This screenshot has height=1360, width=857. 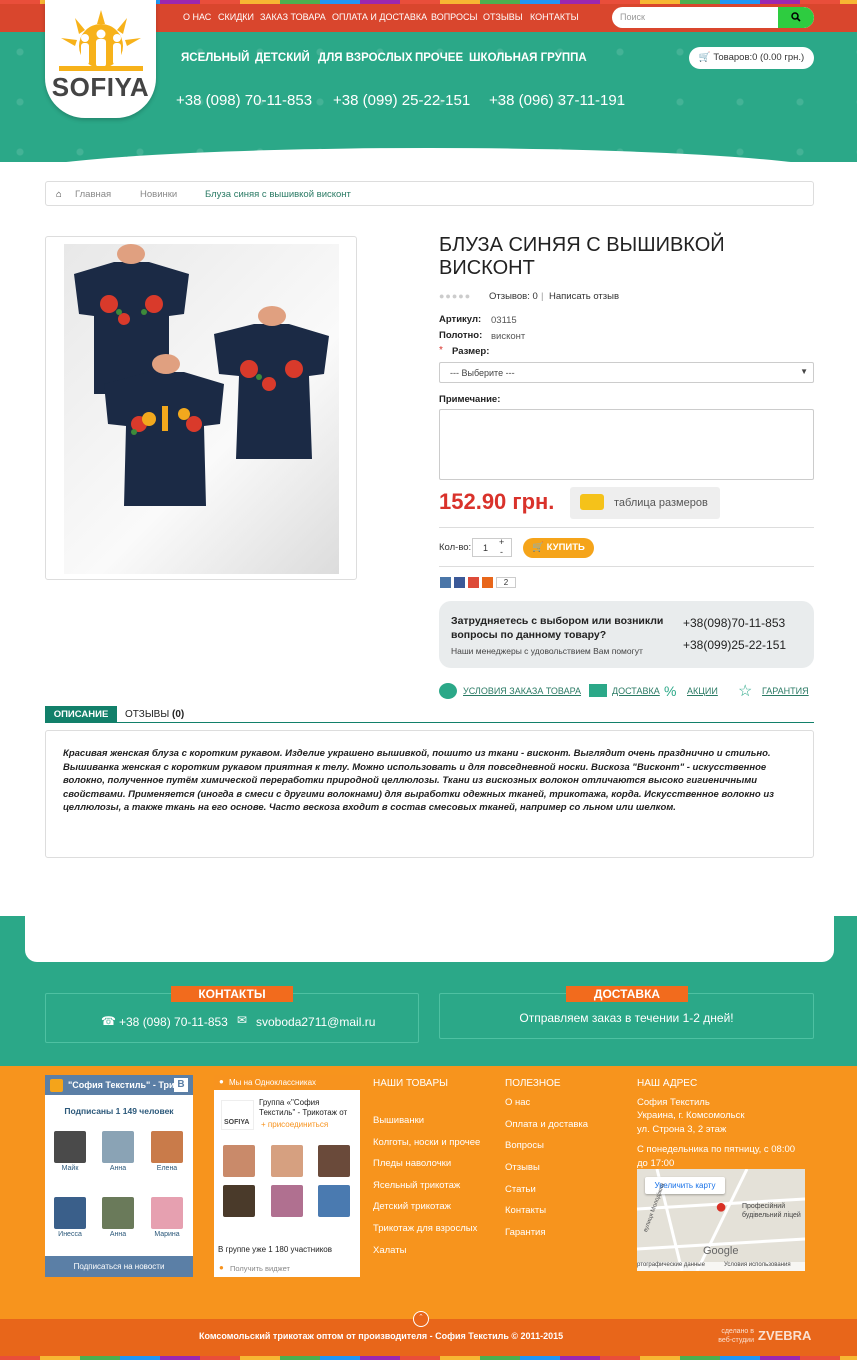 What do you see at coordinates (504, 320) in the screenshot?
I see `sku-value: 03115` at bounding box center [504, 320].